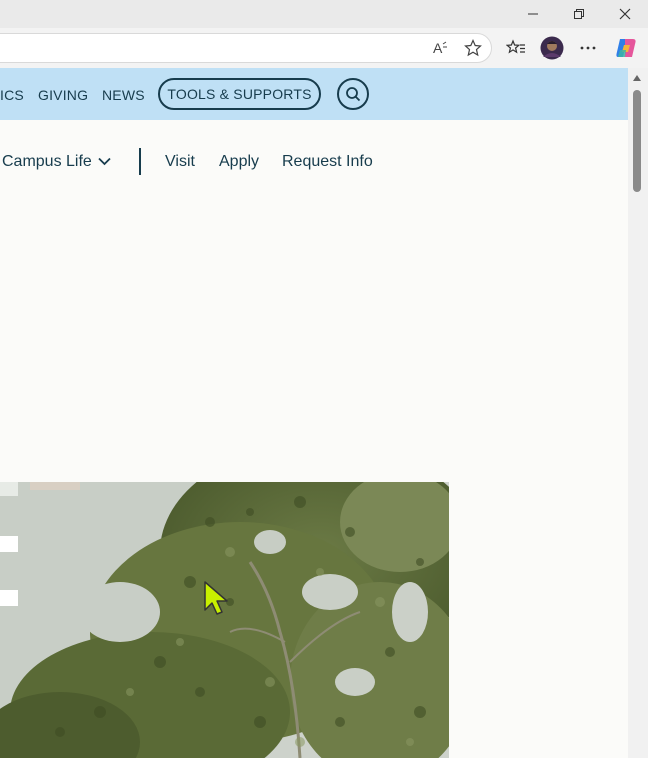  I want to click on search-button, so click(353, 94).